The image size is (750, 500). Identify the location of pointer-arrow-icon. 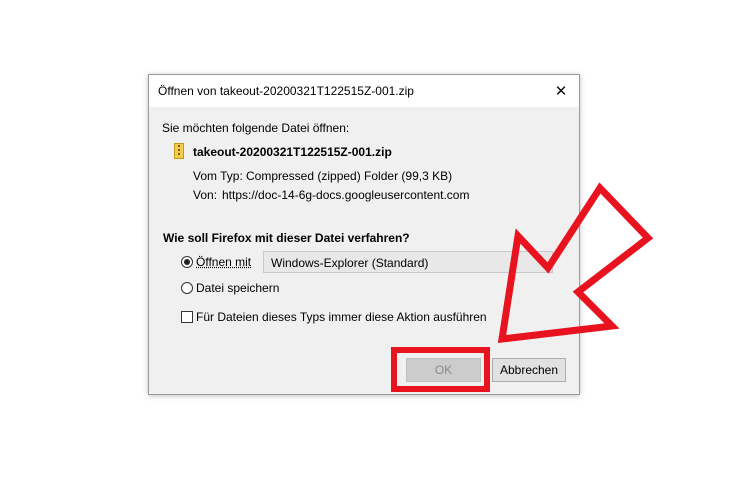
(575, 263).